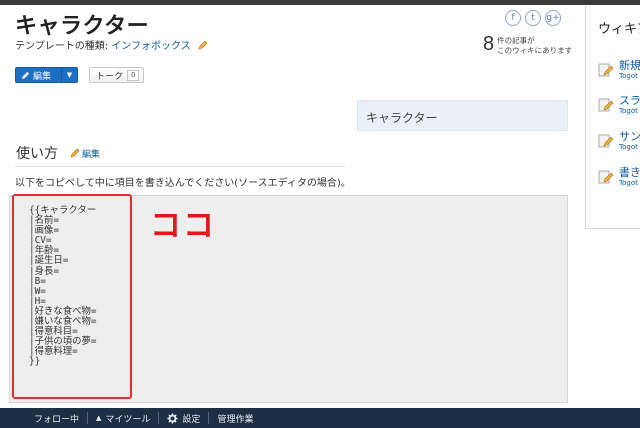 The image size is (640, 428). I want to click on usage-heading-text: 使い方, so click(37, 154).